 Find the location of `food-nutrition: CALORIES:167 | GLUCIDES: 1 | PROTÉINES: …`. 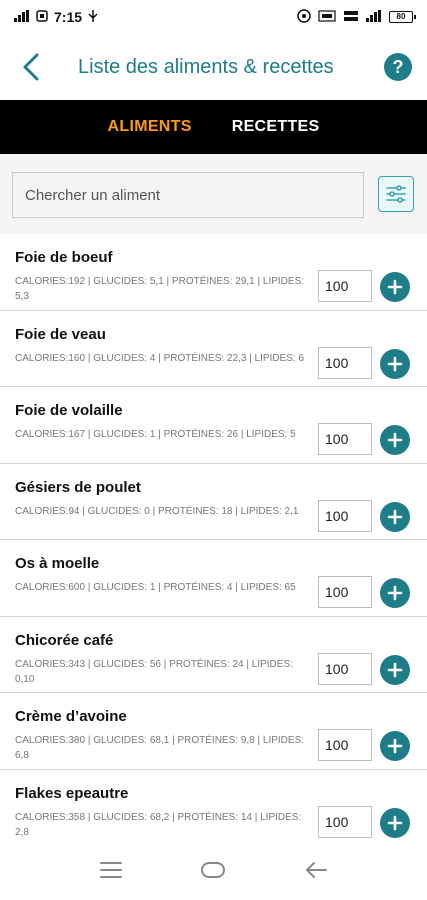

food-nutrition: CALORIES:167 | GLUCIDES: 1 | PROTÉINES: … is located at coordinates (155, 434).